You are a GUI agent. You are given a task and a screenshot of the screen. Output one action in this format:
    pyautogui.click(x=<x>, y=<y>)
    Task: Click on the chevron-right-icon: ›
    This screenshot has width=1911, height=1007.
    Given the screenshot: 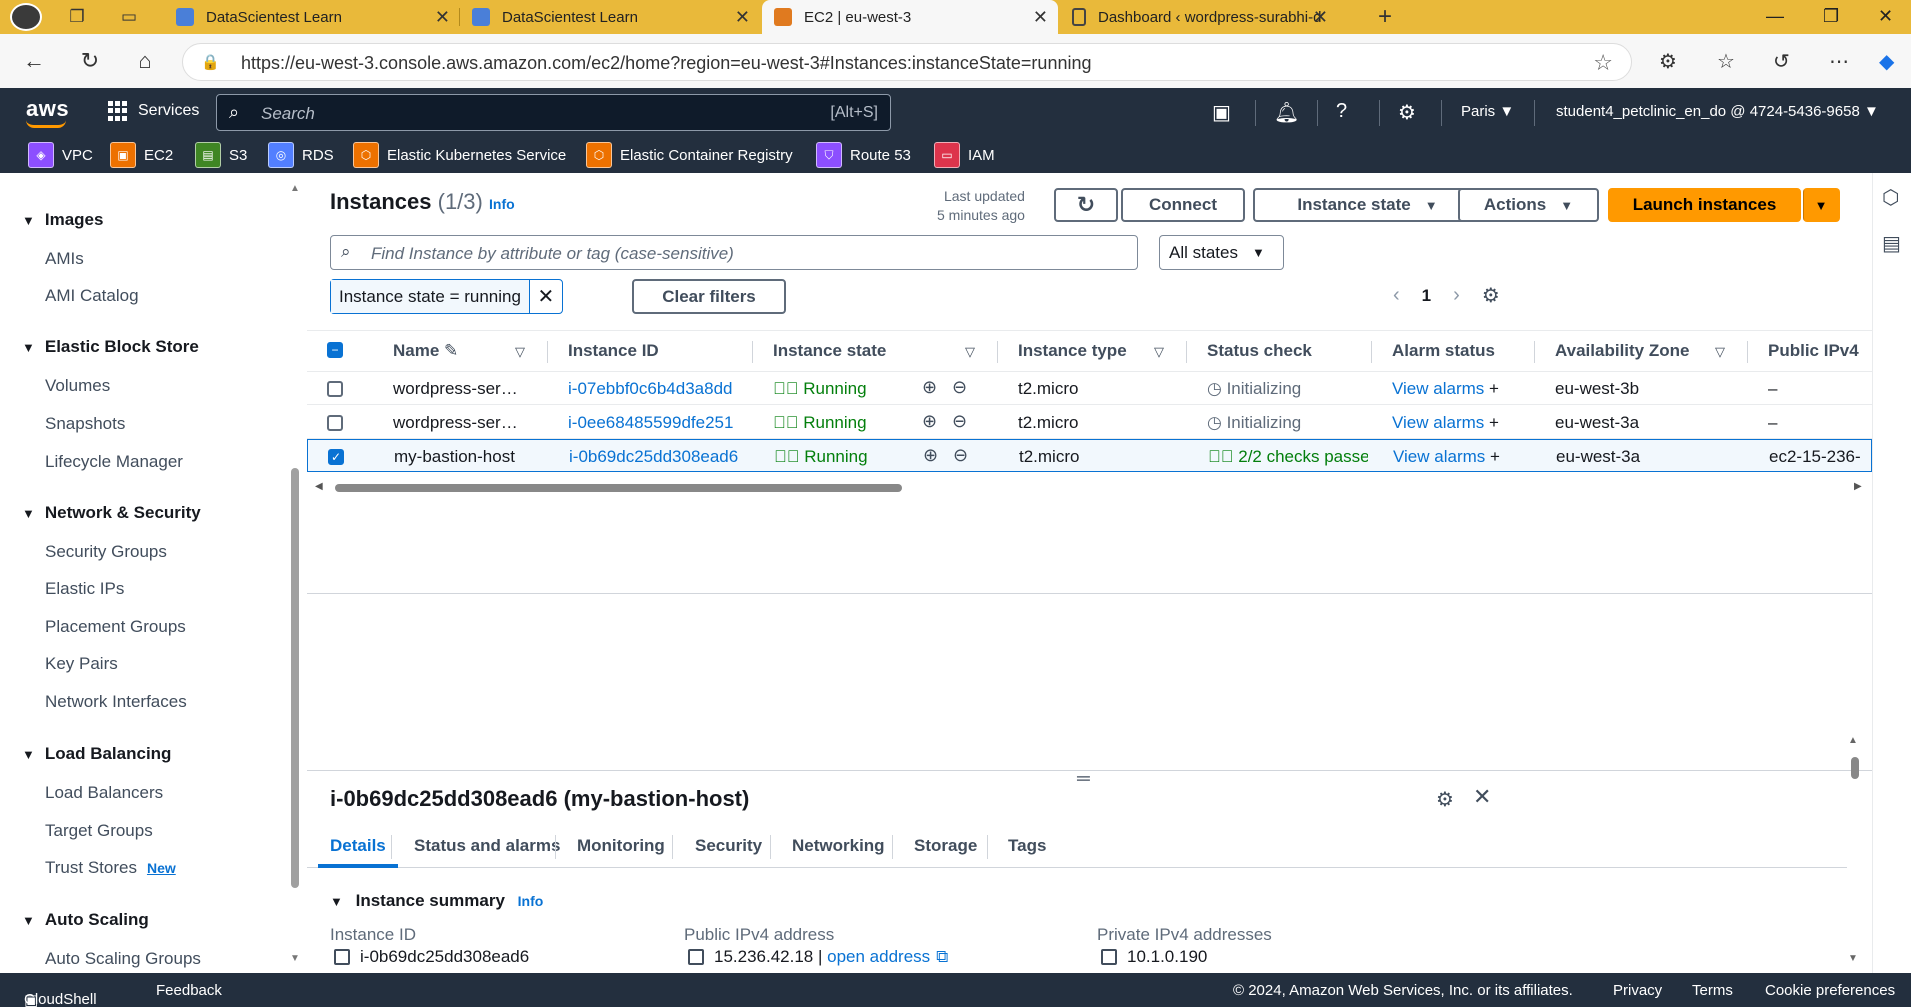 What is the action you would take?
    pyautogui.click(x=1456, y=295)
    